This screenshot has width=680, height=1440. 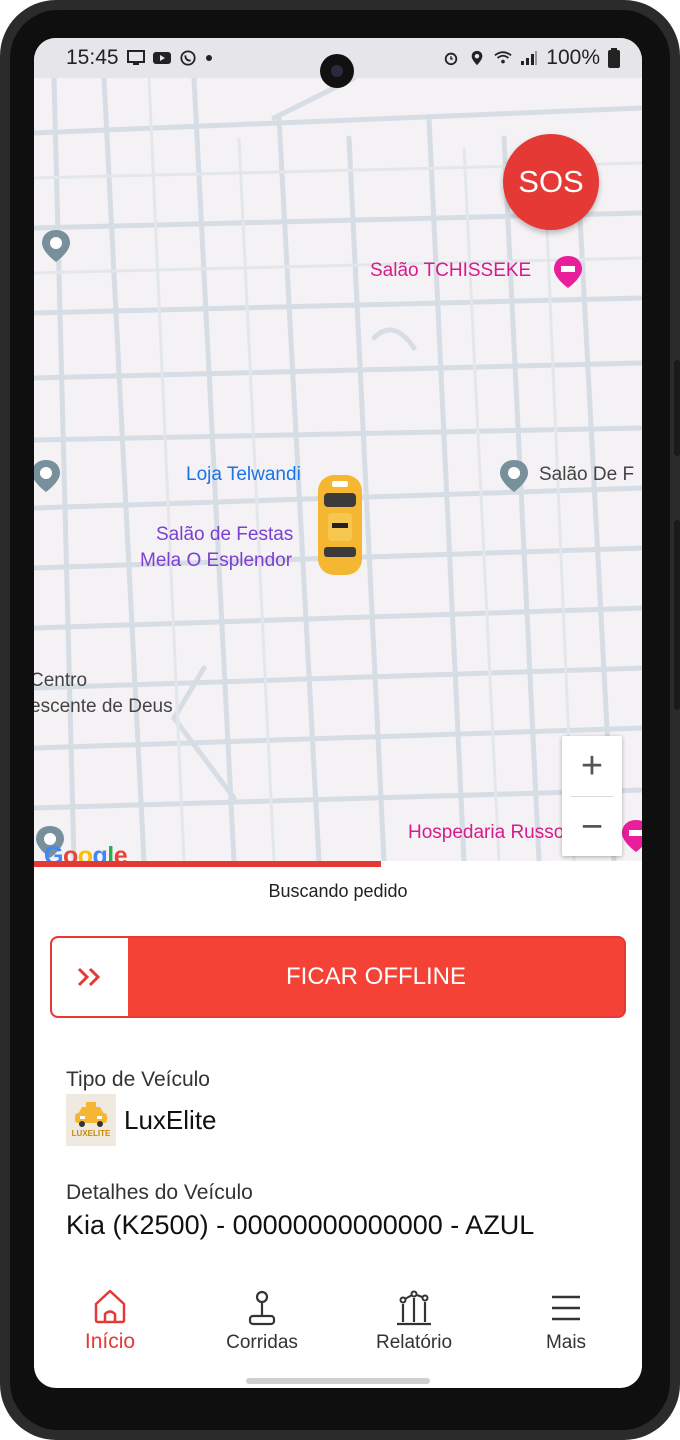 I want to click on nav-item-mais: Mais, so click(x=566, y=1322).